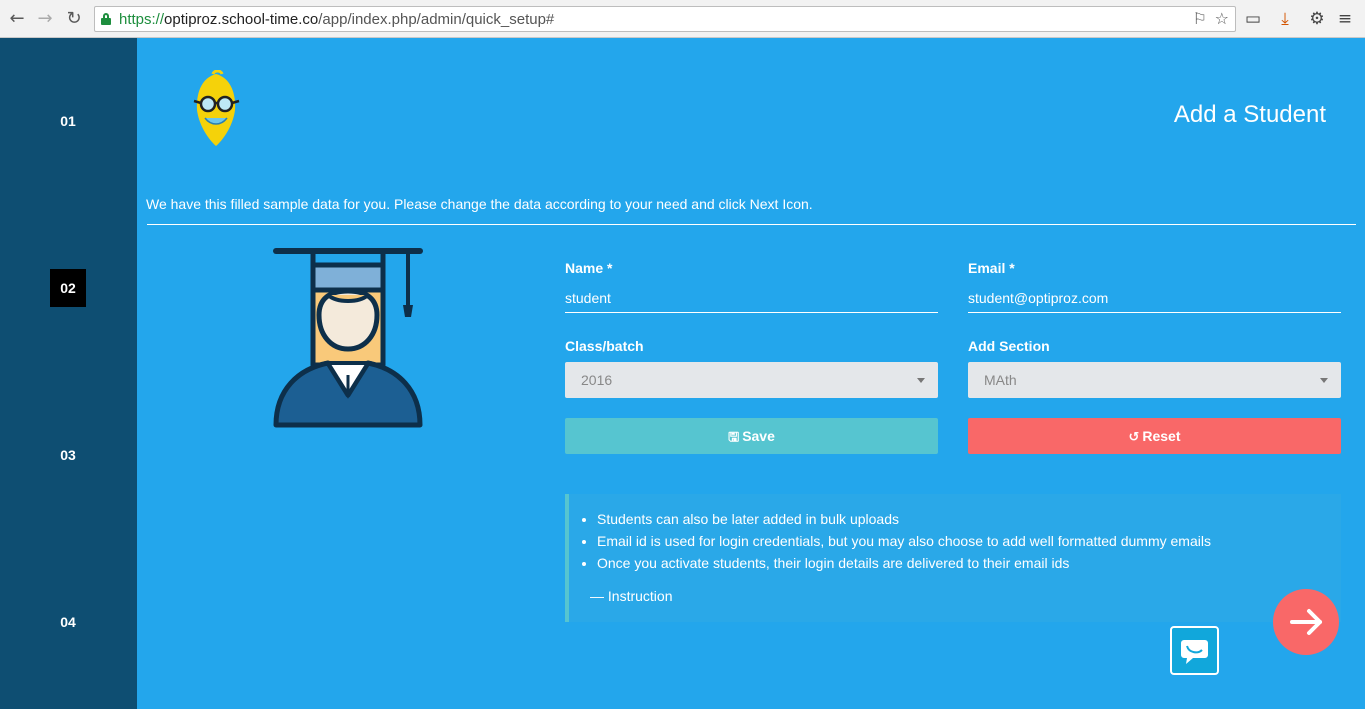 Image resolution: width=1365 pixels, height=709 pixels. Describe the element at coordinates (597, 380) in the screenshot. I see `class-batch-value: 2016` at that location.